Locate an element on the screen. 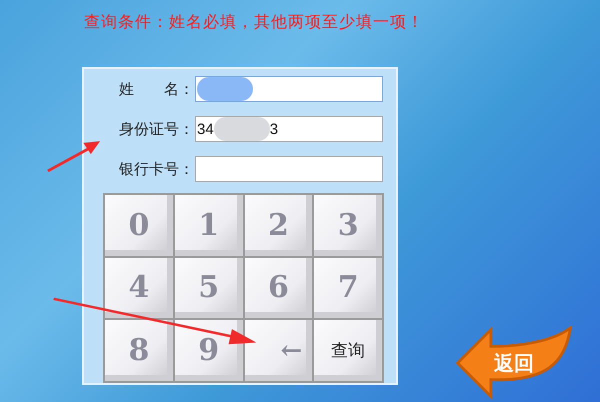  backspace-key: ← is located at coordinates (278, 350).